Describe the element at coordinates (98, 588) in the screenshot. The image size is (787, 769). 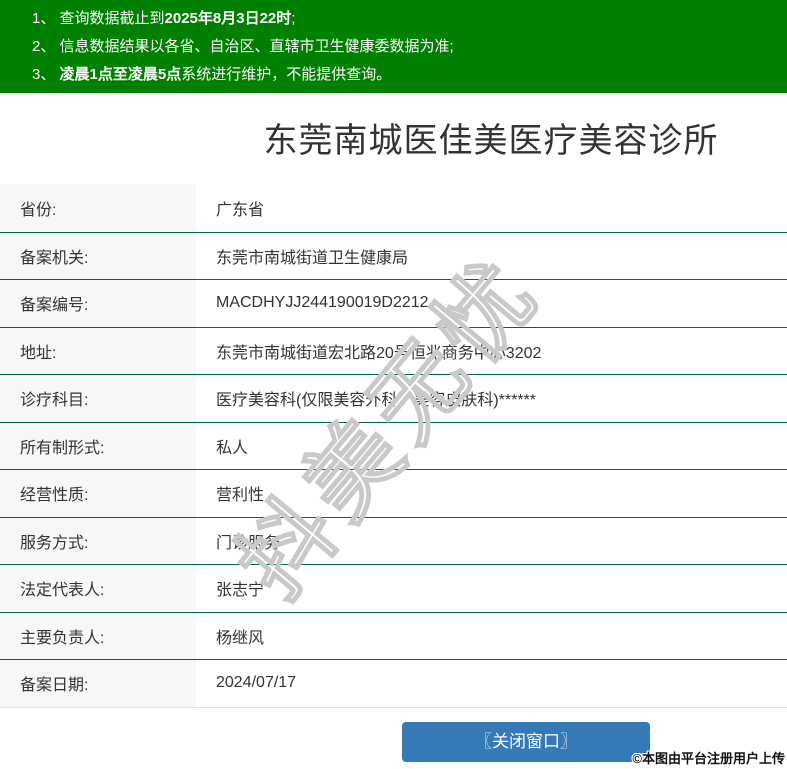
I see `field-label: 法定代表人:` at that location.